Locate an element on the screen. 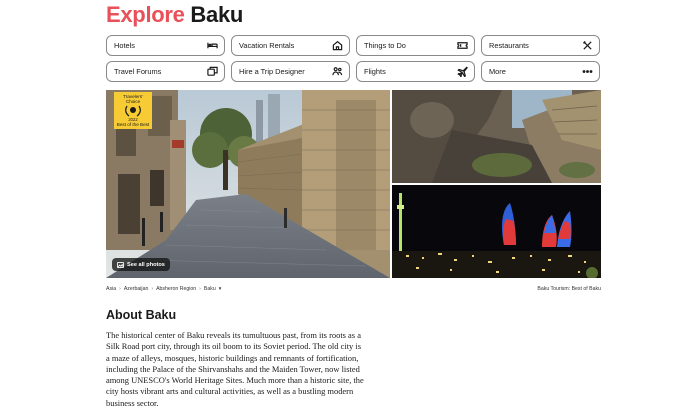 The height and width of the screenshot is (420, 700). airplane-icon is located at coordinates (462, 72).